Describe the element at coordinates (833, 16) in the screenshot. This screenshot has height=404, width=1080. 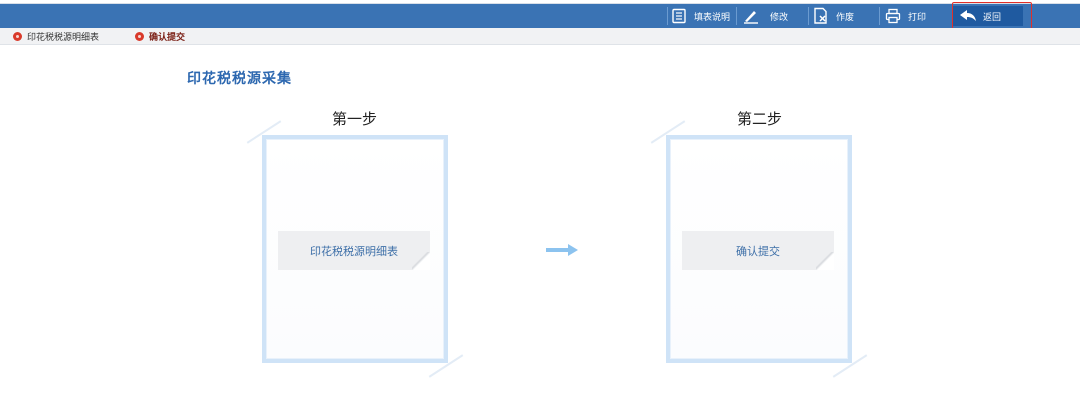
I see `void-button: 作废` at that location.